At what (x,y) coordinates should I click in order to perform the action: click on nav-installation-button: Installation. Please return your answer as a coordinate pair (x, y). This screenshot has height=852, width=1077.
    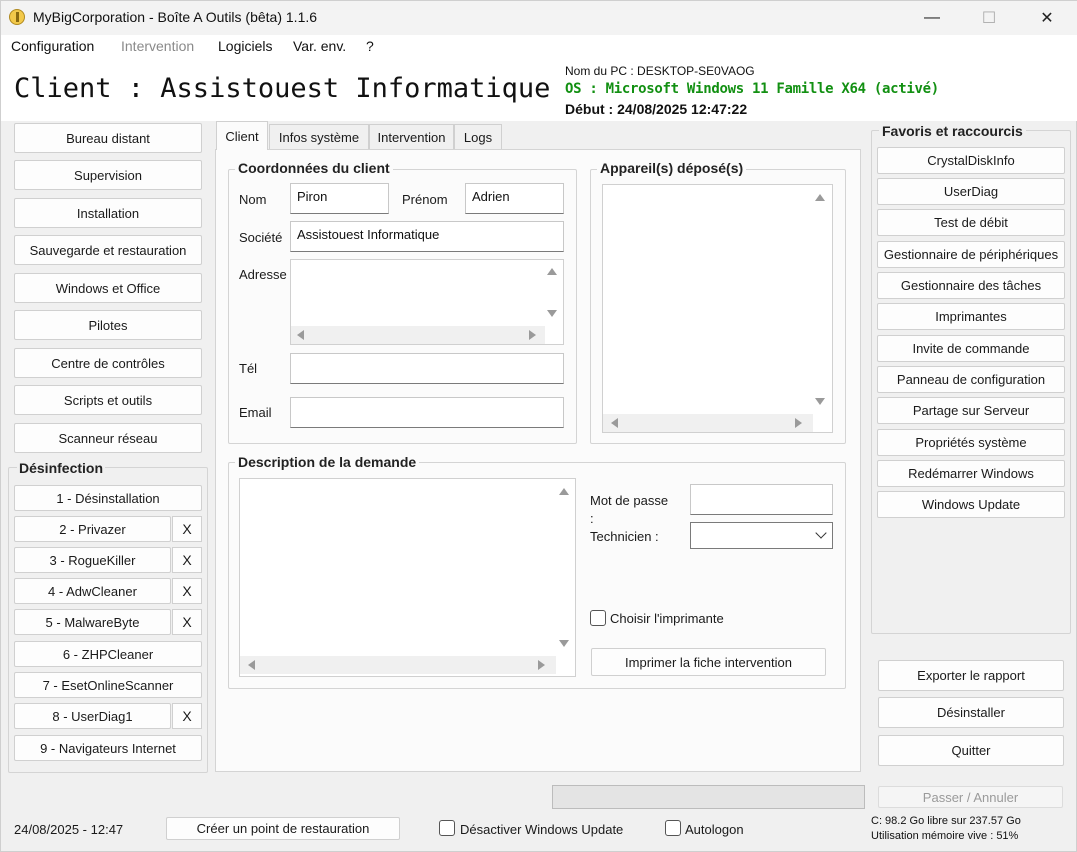
    Looking at the image, I should click on (108, 213).